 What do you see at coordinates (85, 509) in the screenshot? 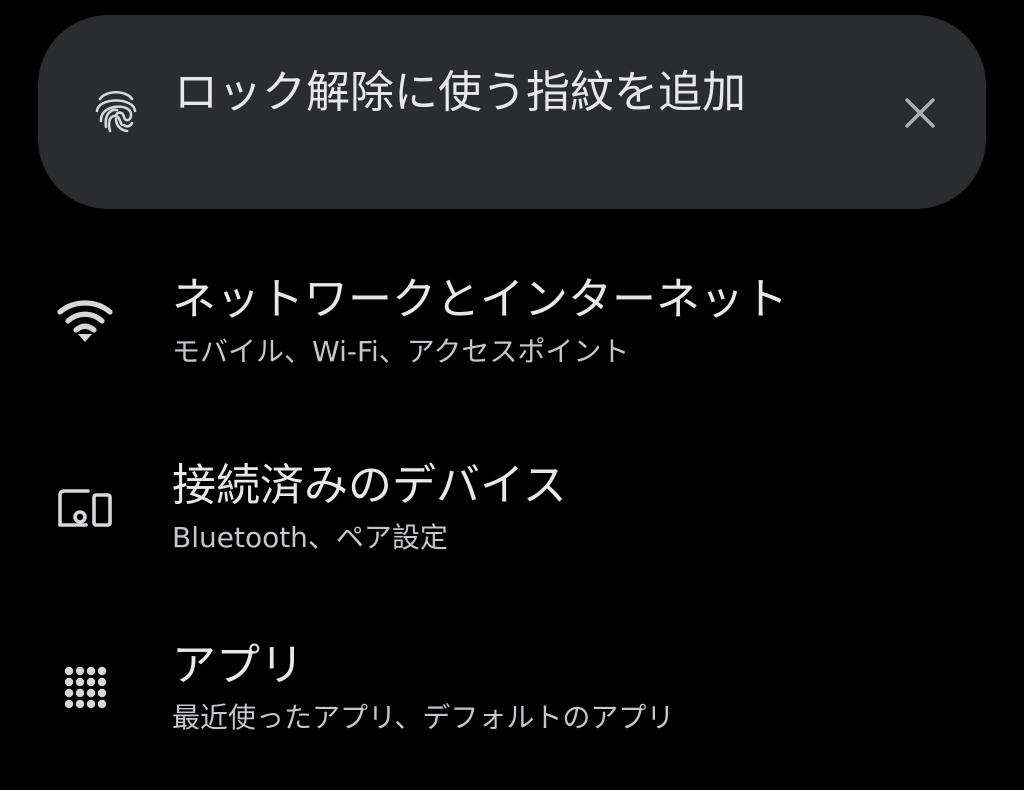
I see `devices-icon` at bounding box center [85, 509].